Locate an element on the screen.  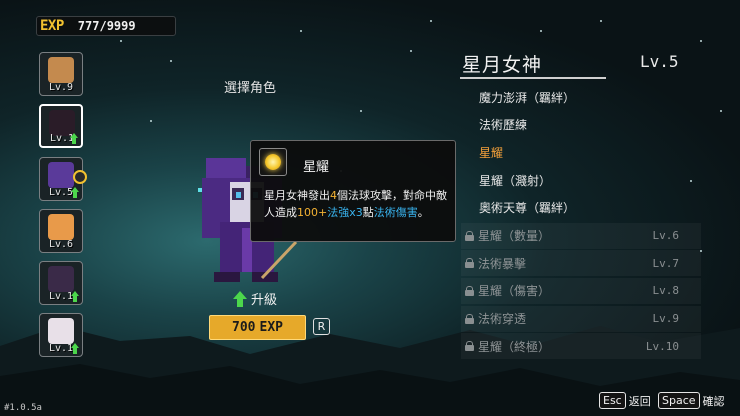
skill-unlock-level: Lv.9 is located at coordinates (666, 319).